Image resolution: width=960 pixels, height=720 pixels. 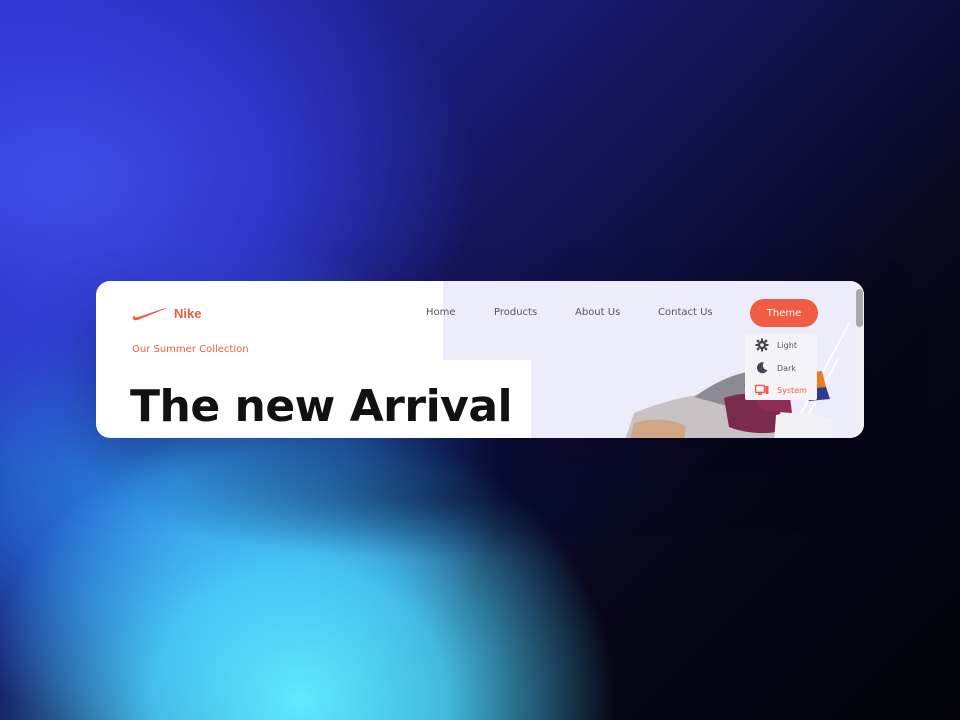 What do you see at coordinates (762, 368) in the screenshot?
I see `moon-icon` at bounding box center [762, 368].